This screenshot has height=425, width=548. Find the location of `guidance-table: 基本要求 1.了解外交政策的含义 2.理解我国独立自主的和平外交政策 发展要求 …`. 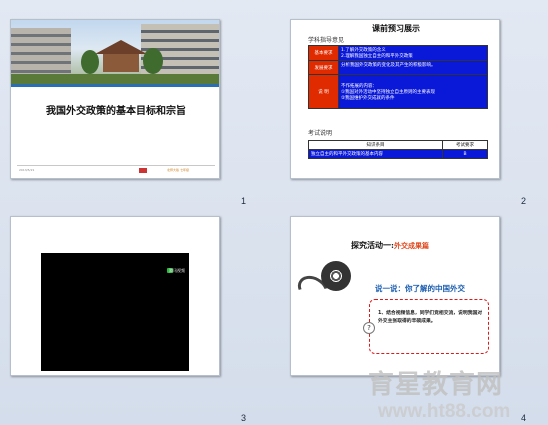

guidance-table: 基本要求 1.了解外交政策的含义 2.理解我国独立自主的和平外交政策 发展要求 … is located at coordinates (398, 77).